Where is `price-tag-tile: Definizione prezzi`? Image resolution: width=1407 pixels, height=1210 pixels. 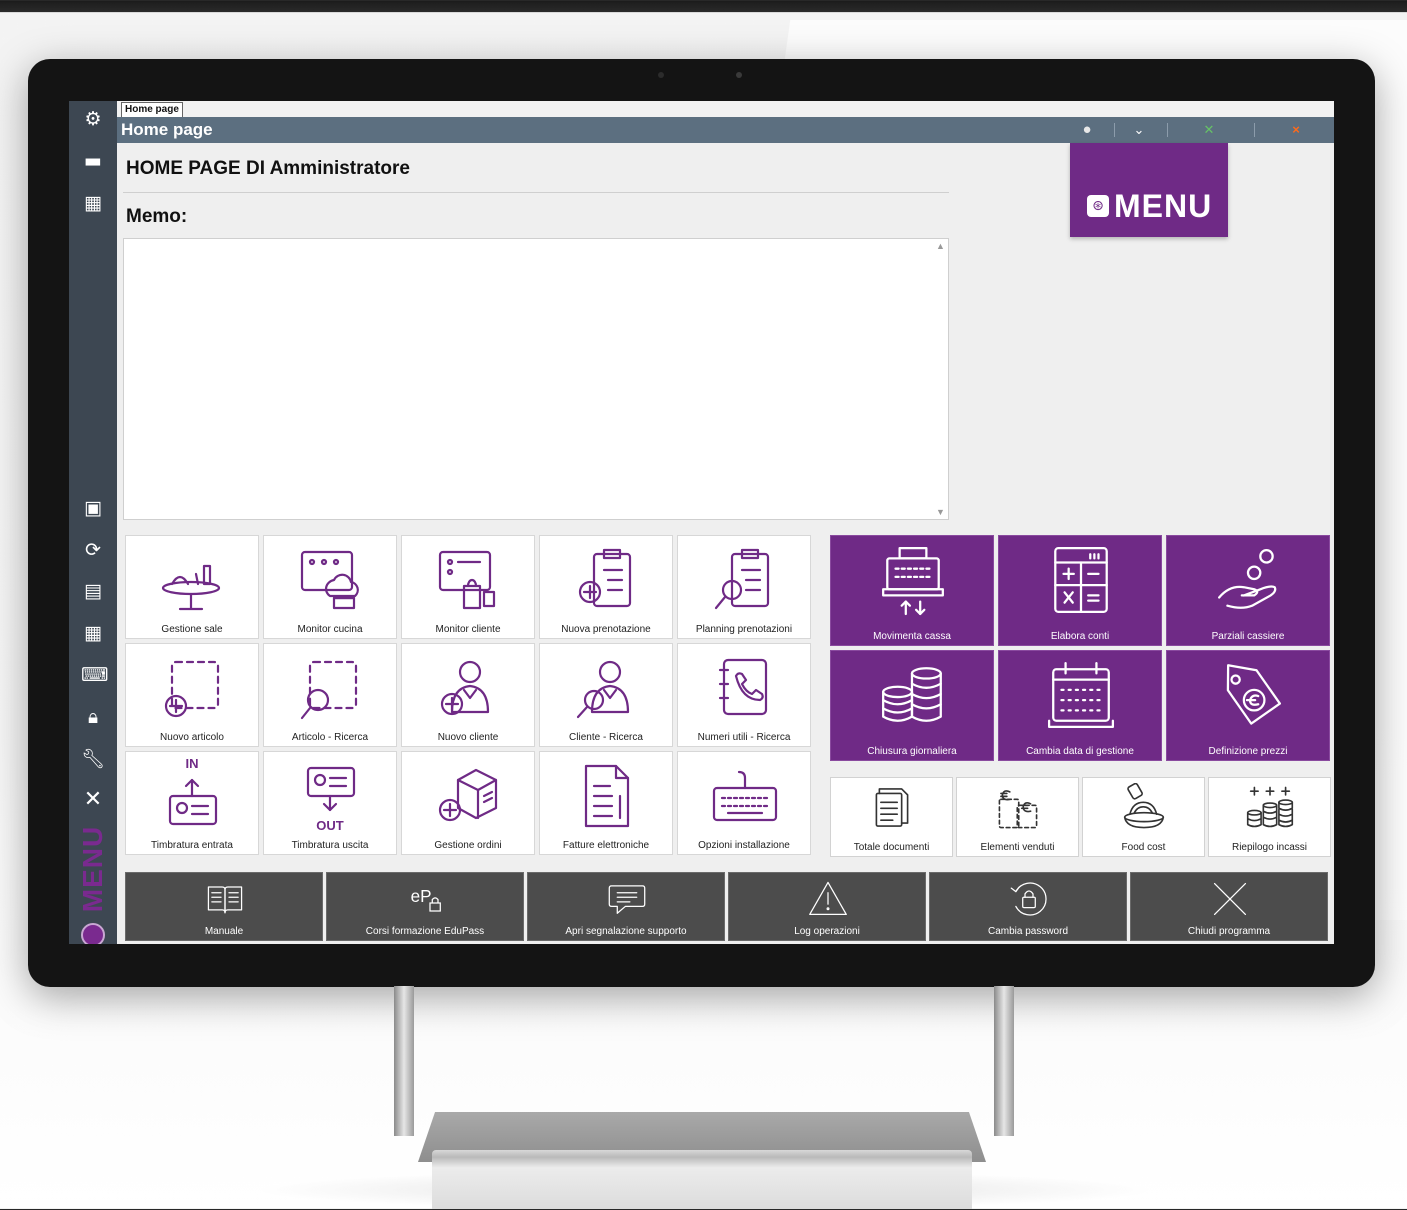
price-tag-tile: Definizione prezzi is located at coordinates (1248, 705).